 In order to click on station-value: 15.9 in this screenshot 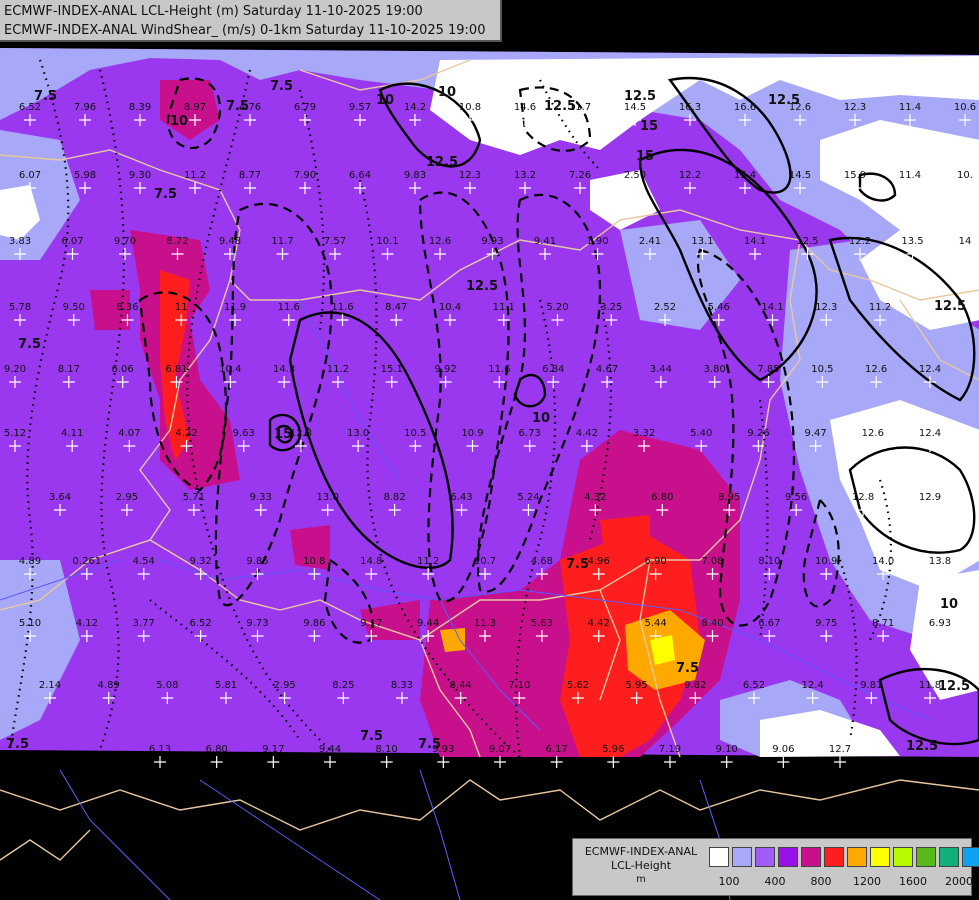, I will do `click(855, 175)`.